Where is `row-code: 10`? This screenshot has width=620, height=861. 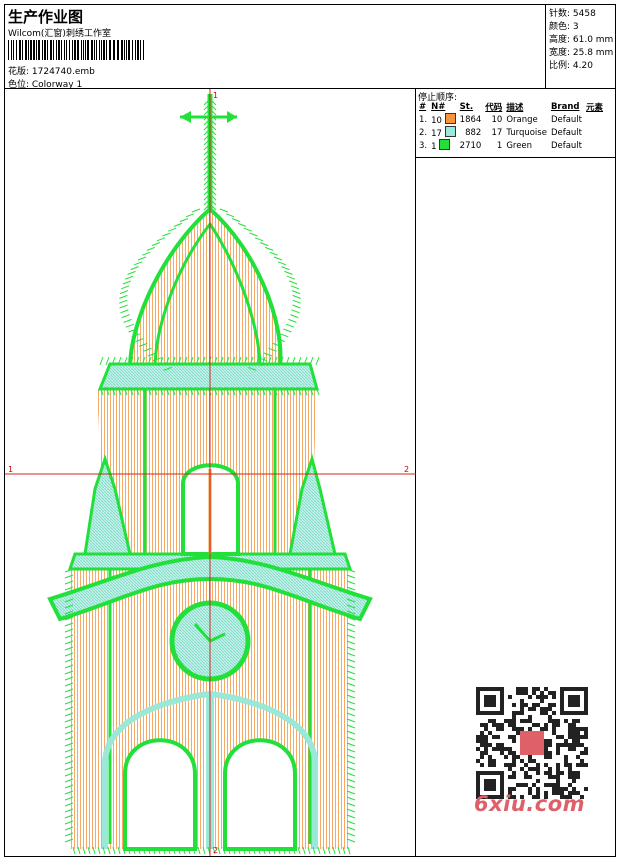
row-code: 10 is located at coordinates (497, 119).